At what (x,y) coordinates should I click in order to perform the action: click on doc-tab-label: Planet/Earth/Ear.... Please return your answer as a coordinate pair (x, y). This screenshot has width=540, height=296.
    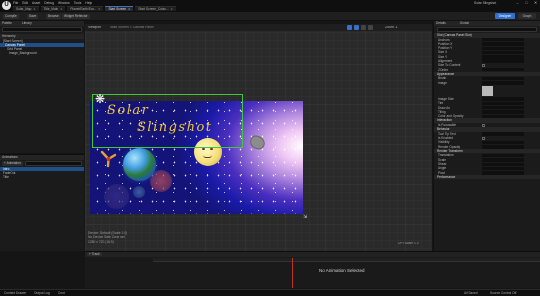
    Looking at the image, I should click on (83, 8).